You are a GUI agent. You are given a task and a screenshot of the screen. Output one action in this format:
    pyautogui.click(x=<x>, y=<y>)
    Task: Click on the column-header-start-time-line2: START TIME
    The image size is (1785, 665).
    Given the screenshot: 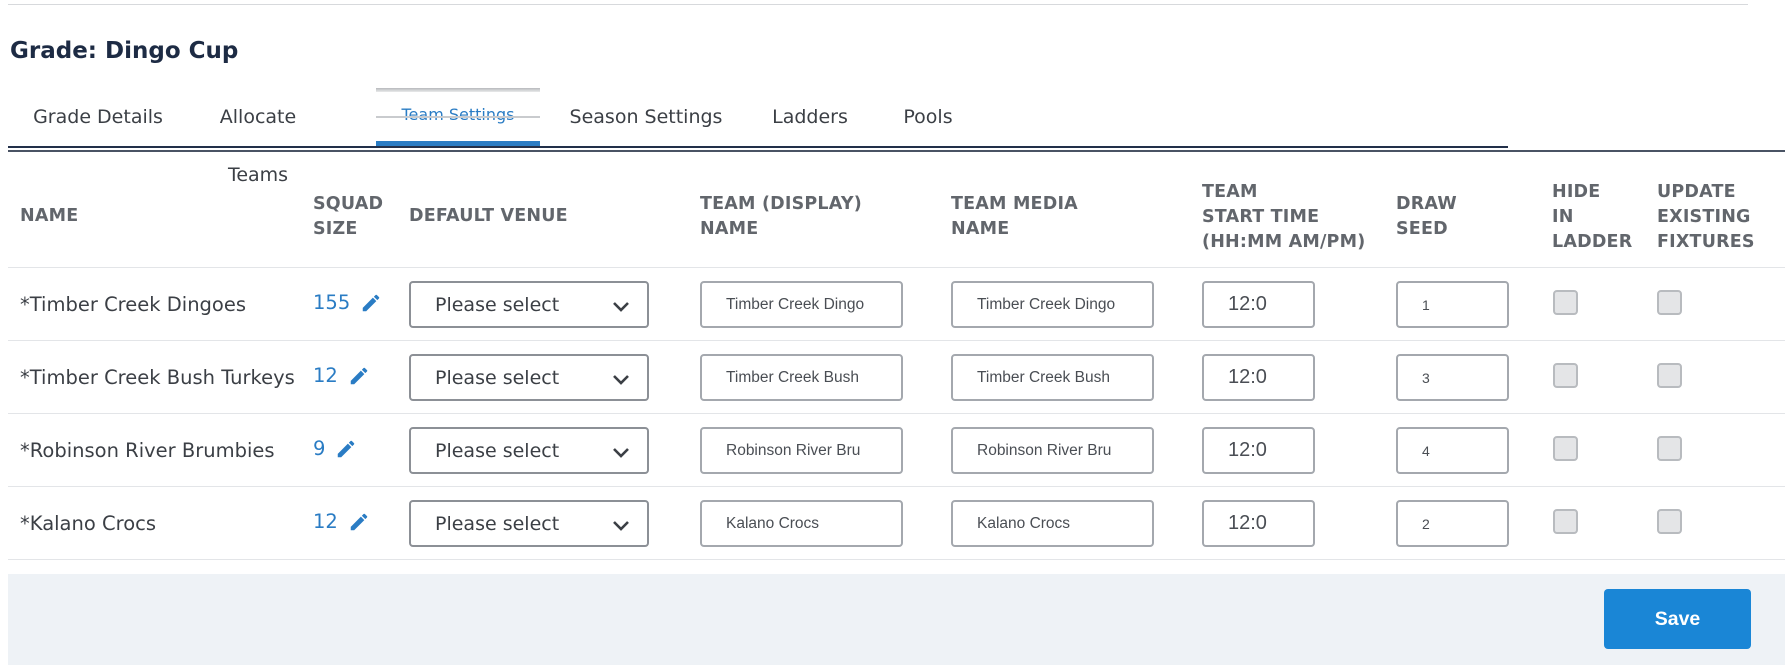 What is the action you would take?
    pyautogui.click(x=1261, y=217)
    